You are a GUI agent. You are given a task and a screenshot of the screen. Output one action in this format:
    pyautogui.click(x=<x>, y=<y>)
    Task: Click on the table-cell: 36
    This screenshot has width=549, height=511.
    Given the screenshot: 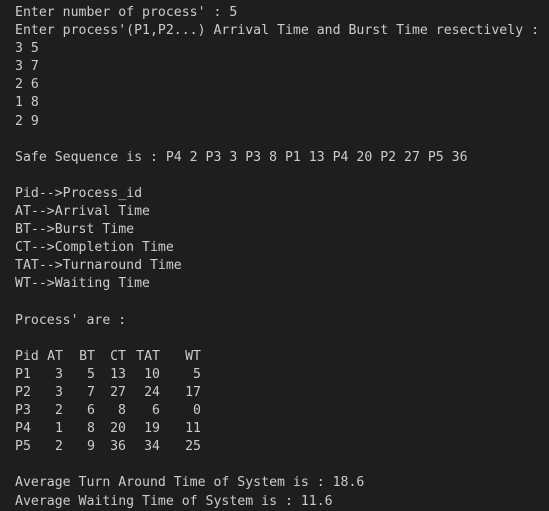 What is the action you would take?
    pyautogui.click(x=118, y=447)
    